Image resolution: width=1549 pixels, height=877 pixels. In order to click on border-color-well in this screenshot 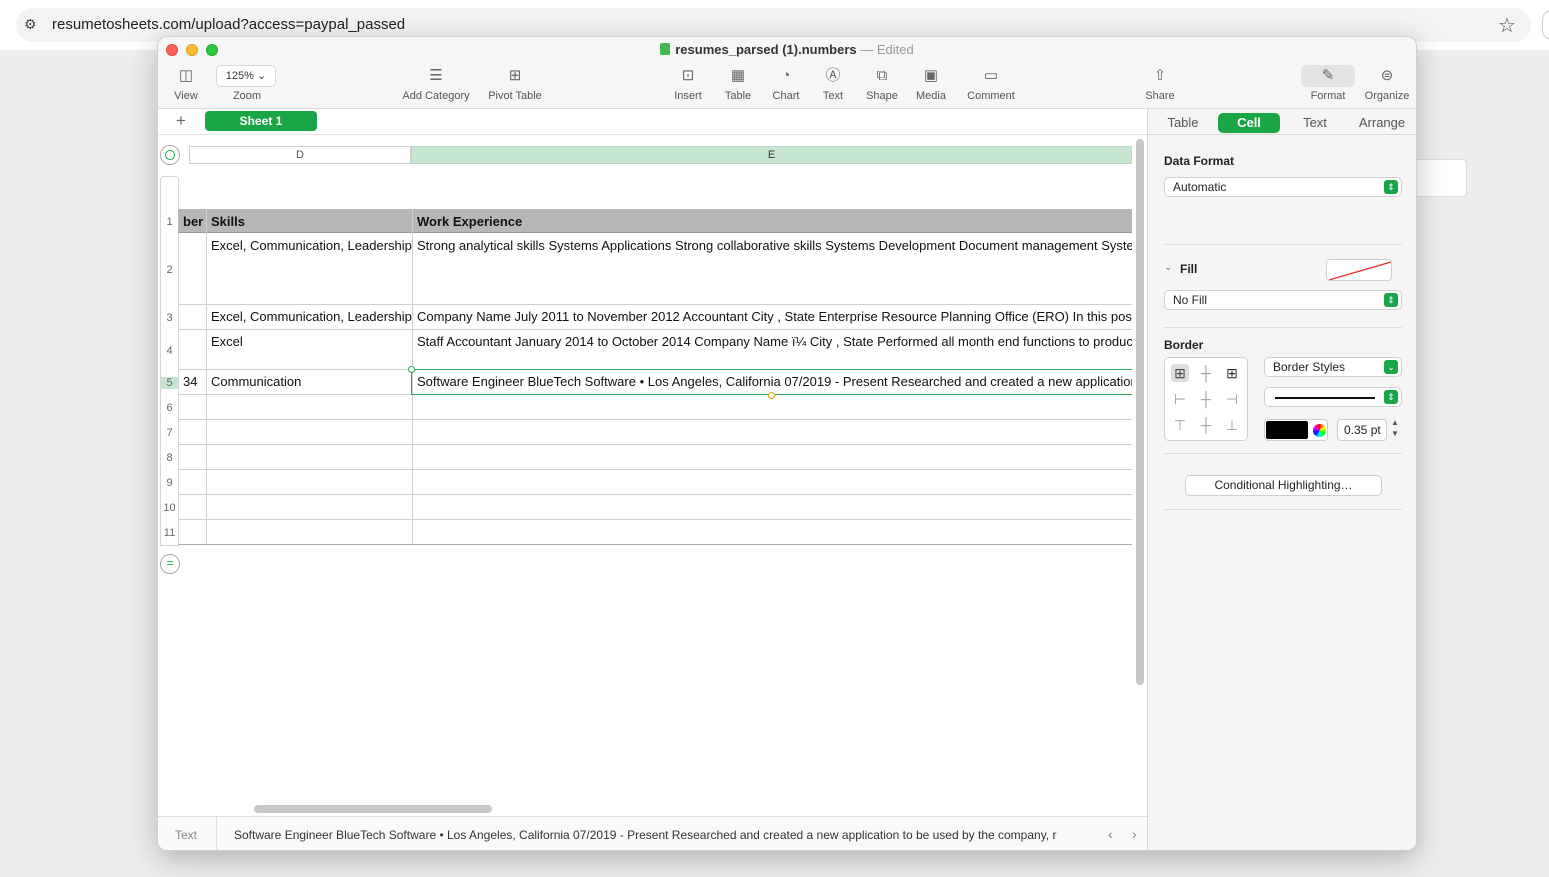, I will do `click(1296, 430)`.